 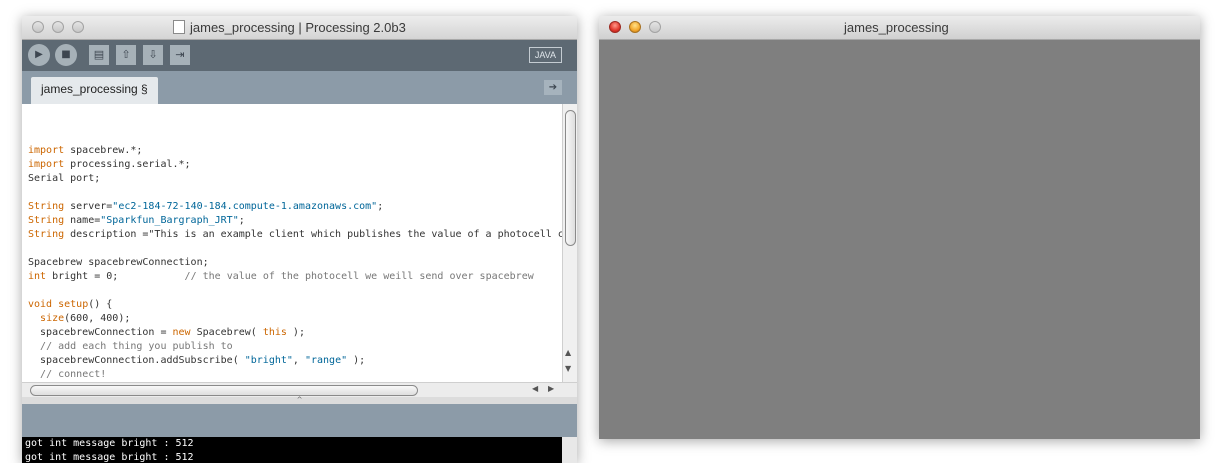 I want to click on console-scrollbar, so click(x=569, y=450).